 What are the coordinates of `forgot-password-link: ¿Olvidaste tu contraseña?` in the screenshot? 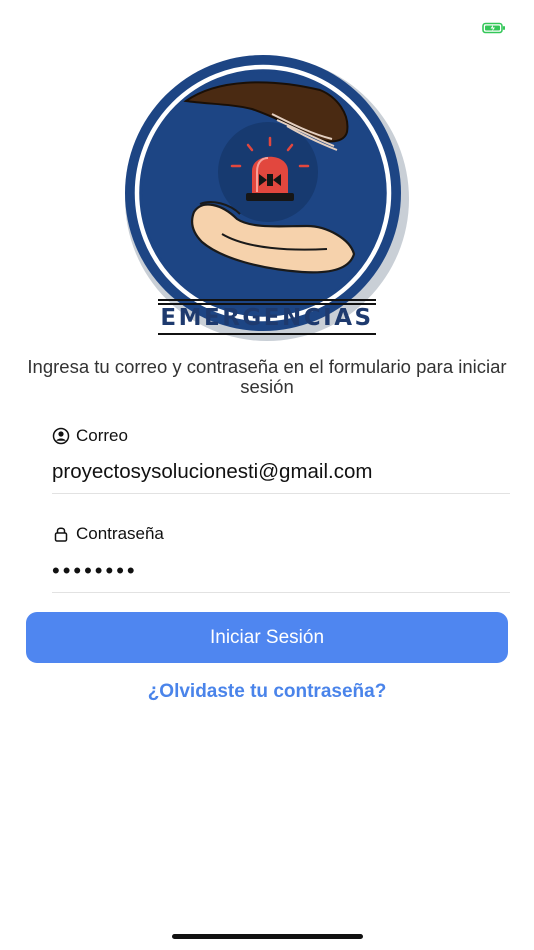 It's located at (267, 692).